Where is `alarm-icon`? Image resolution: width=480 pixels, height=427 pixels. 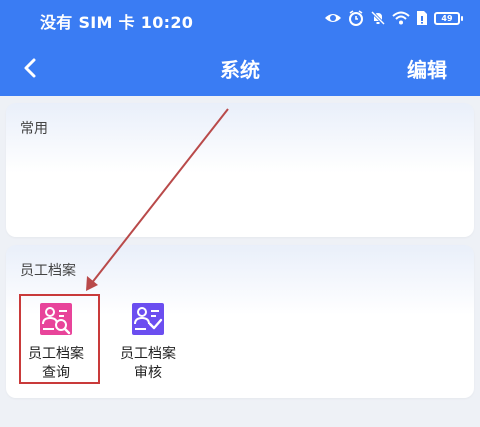 alarm-icon is located at coordinates (356, 18).